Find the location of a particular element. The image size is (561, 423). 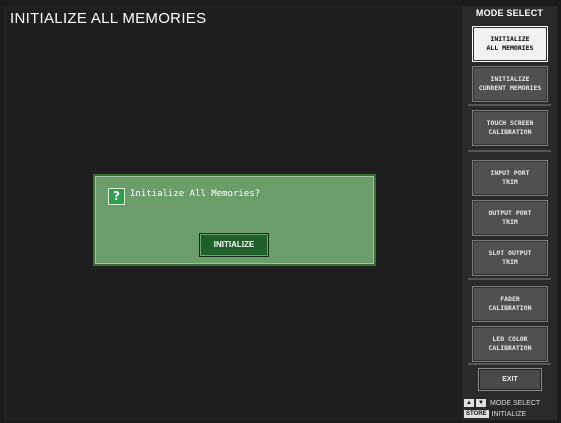

mode-led-color-calibration-button: LED COLOR CALIBRATION is located at coordinates (510, 344).